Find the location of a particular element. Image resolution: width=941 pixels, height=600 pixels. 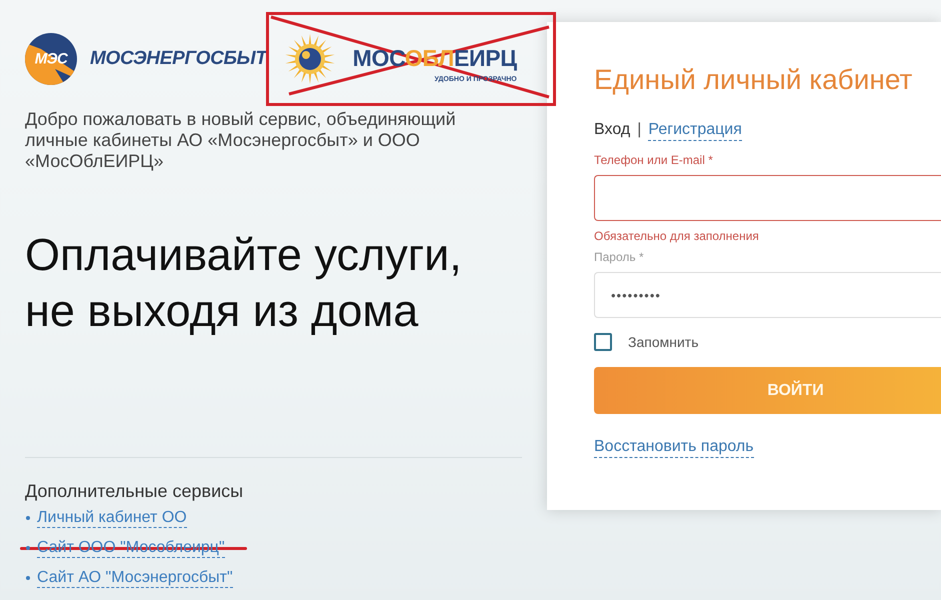

service-link: Личный кабинет ОО is located at coordinates (112, 518).